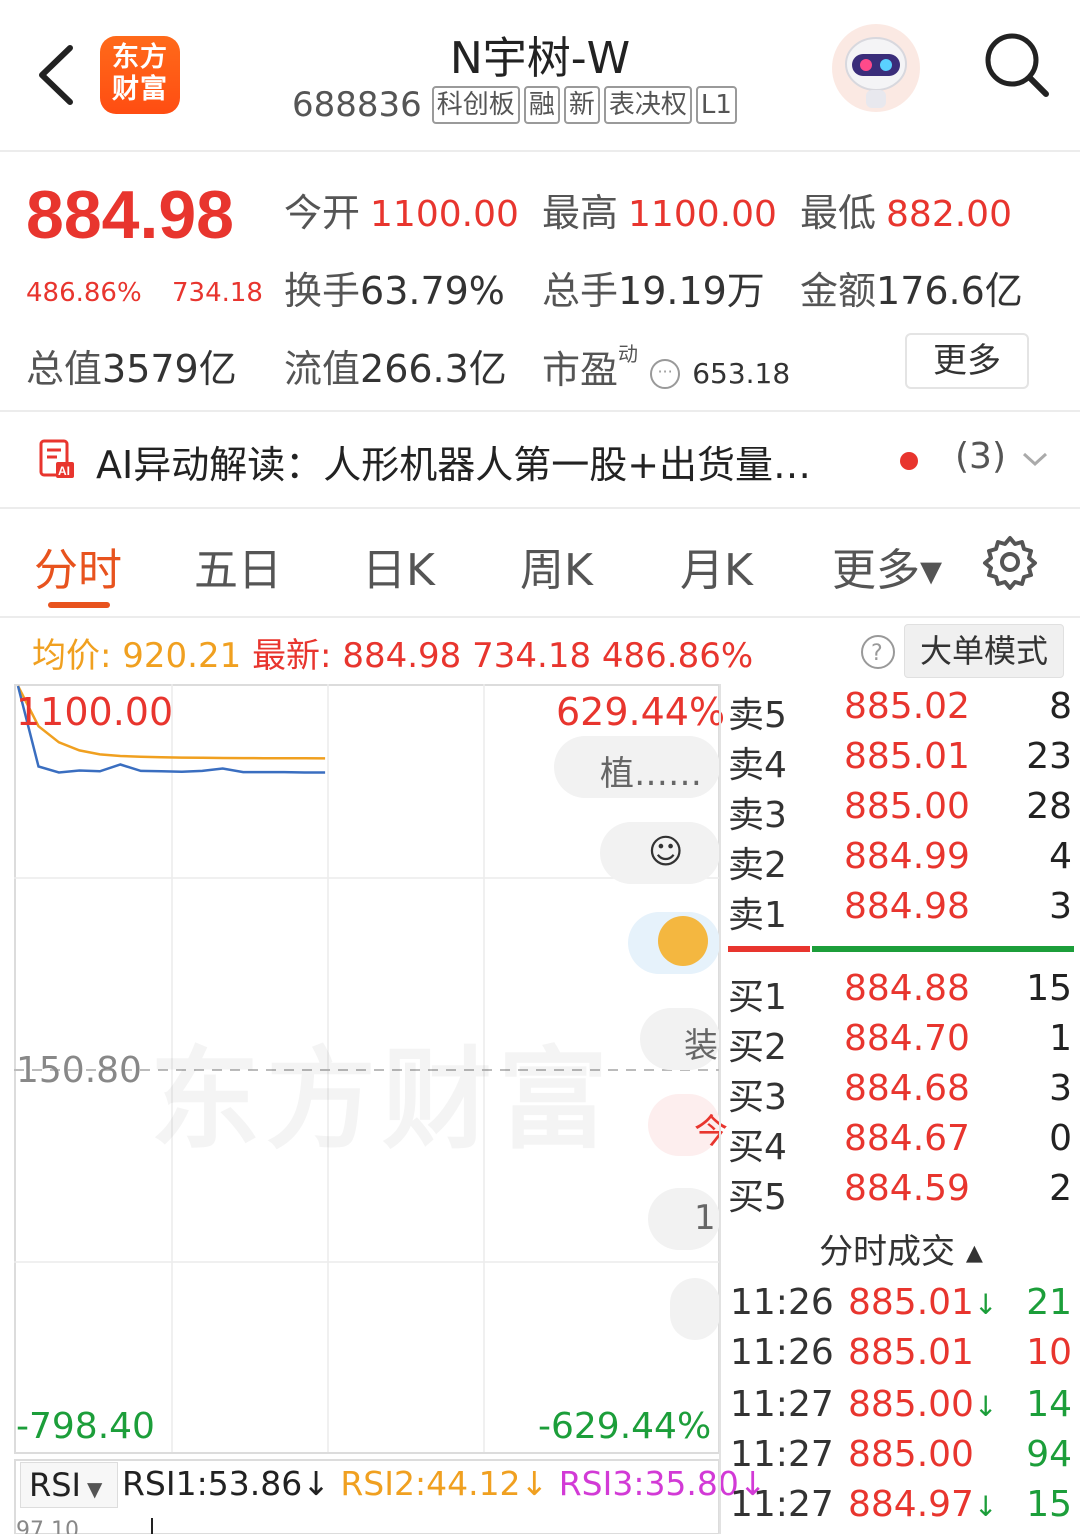 This screenshot has width=1080, height=1534. What do you see at coordinates (680, 1039) in the screenshot?
I see `comment-bubble: 装` at bounding box center [680, 1039].